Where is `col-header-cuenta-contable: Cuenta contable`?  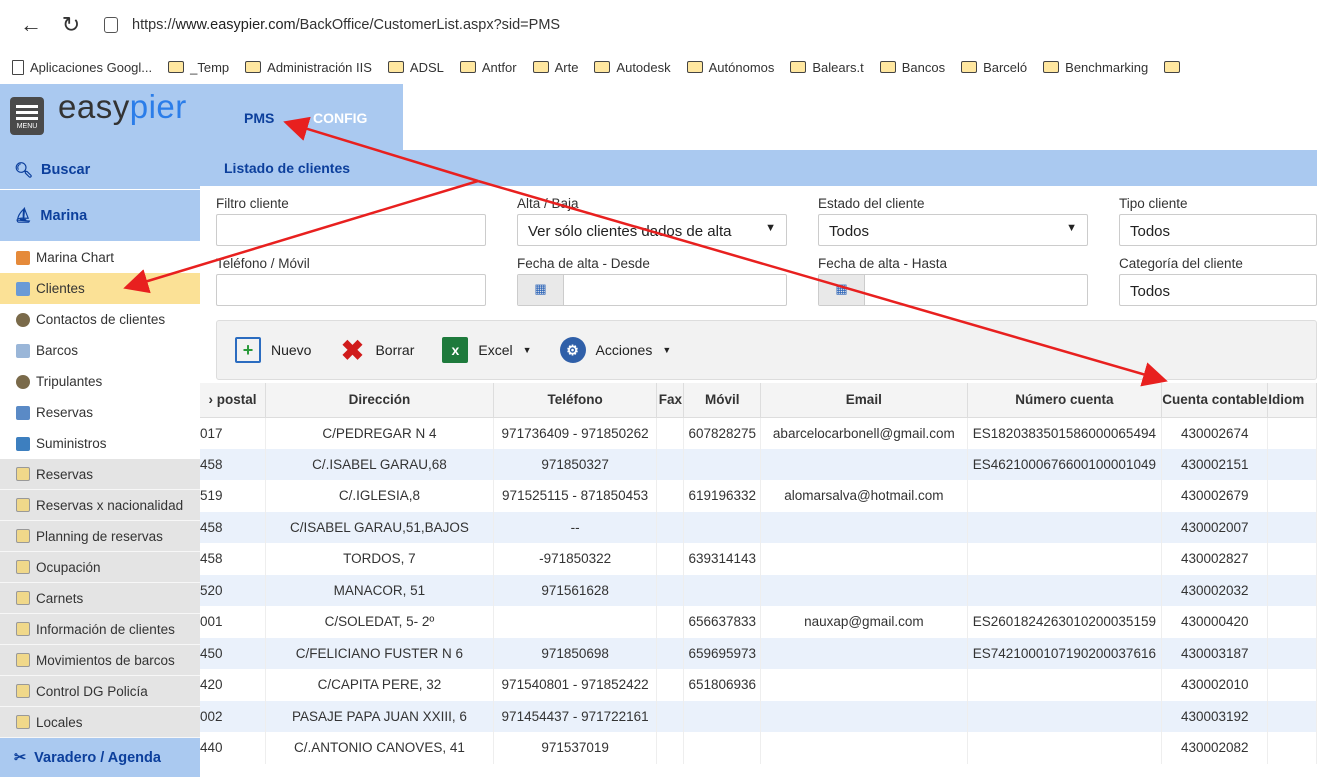
col-header-cuenta-contable: Cuenta contable is located at coordinates (1215, 400).